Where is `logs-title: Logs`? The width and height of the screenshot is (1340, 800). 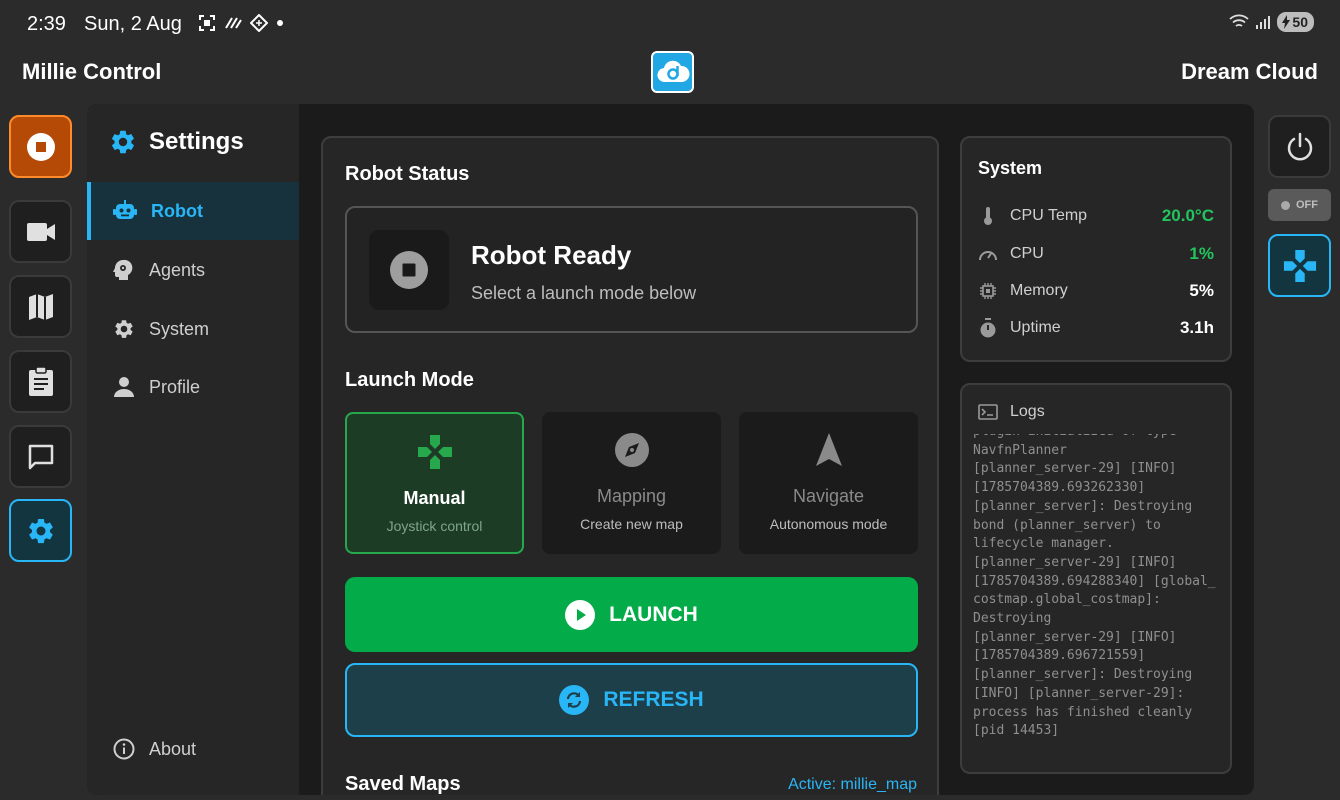 logs-title: Logs is located at coordinates (1027, 411).